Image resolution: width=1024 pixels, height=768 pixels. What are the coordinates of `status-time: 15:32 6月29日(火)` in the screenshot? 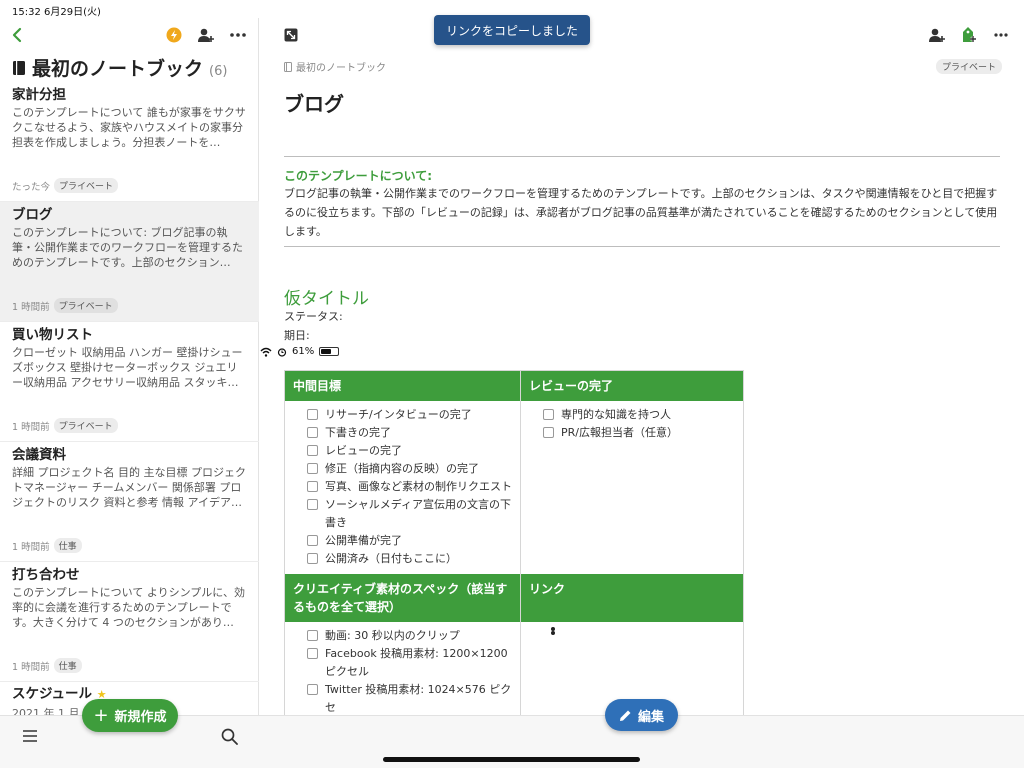 It's located at (56, 12).